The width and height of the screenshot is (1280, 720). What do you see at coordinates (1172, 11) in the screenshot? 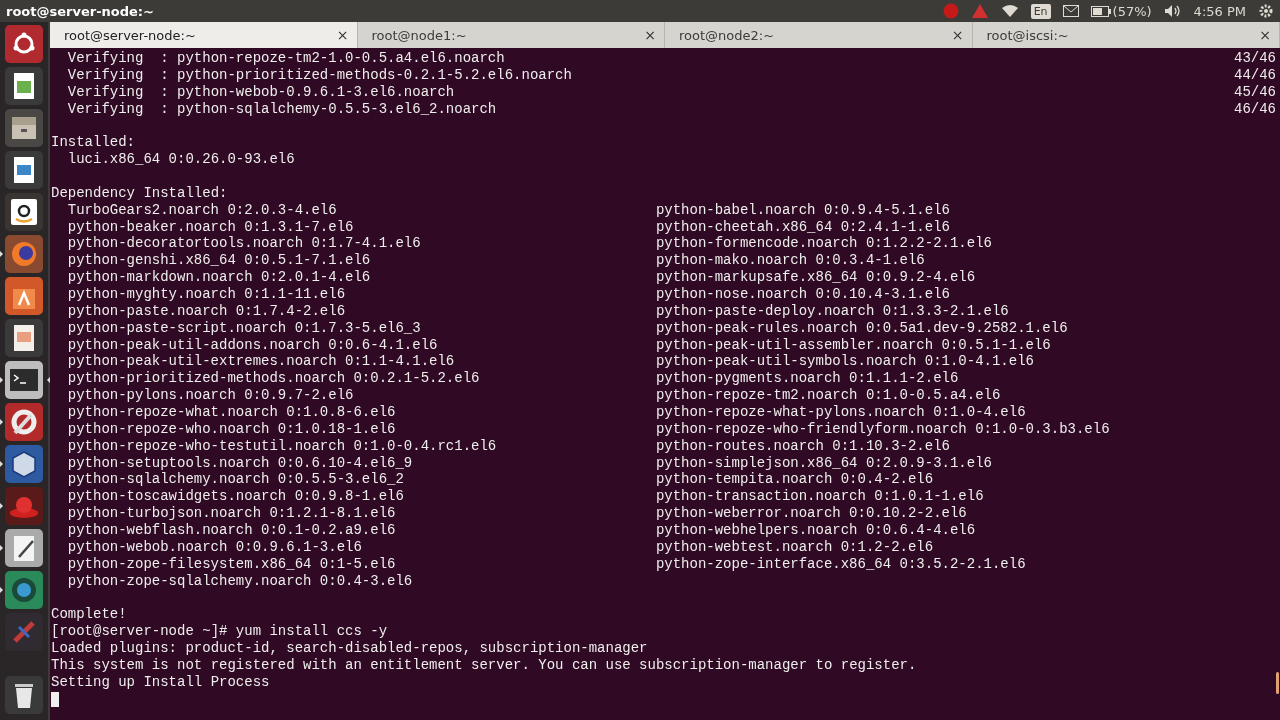
I see `speaker-icon` at bounding box center [1172, 11].